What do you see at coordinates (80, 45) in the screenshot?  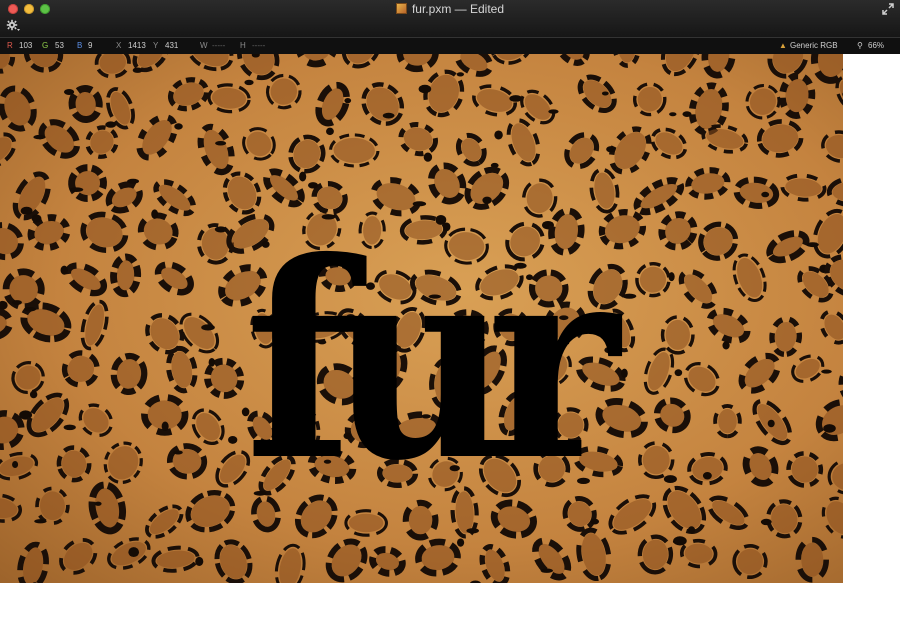 I see `blue-label: B` at bounding box center [80, 45].